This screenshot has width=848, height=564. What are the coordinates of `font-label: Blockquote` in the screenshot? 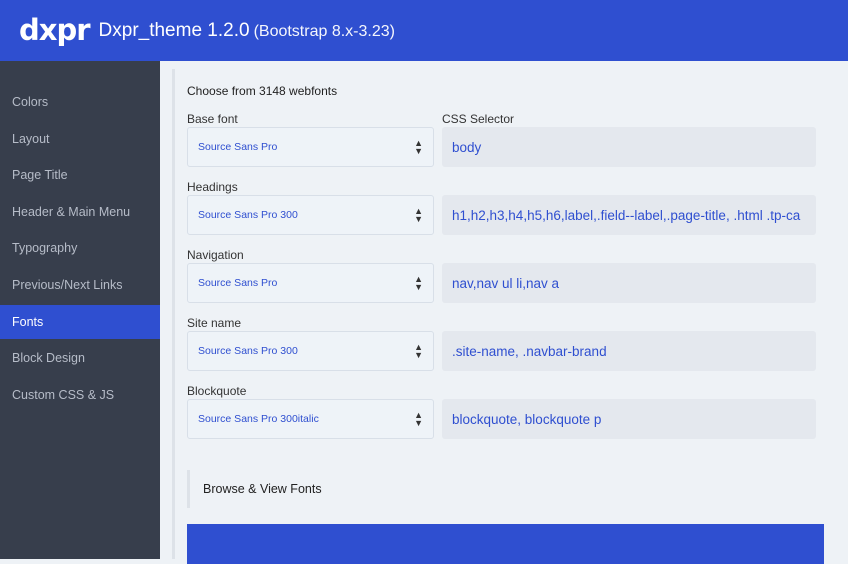 It's located at (217, 391).